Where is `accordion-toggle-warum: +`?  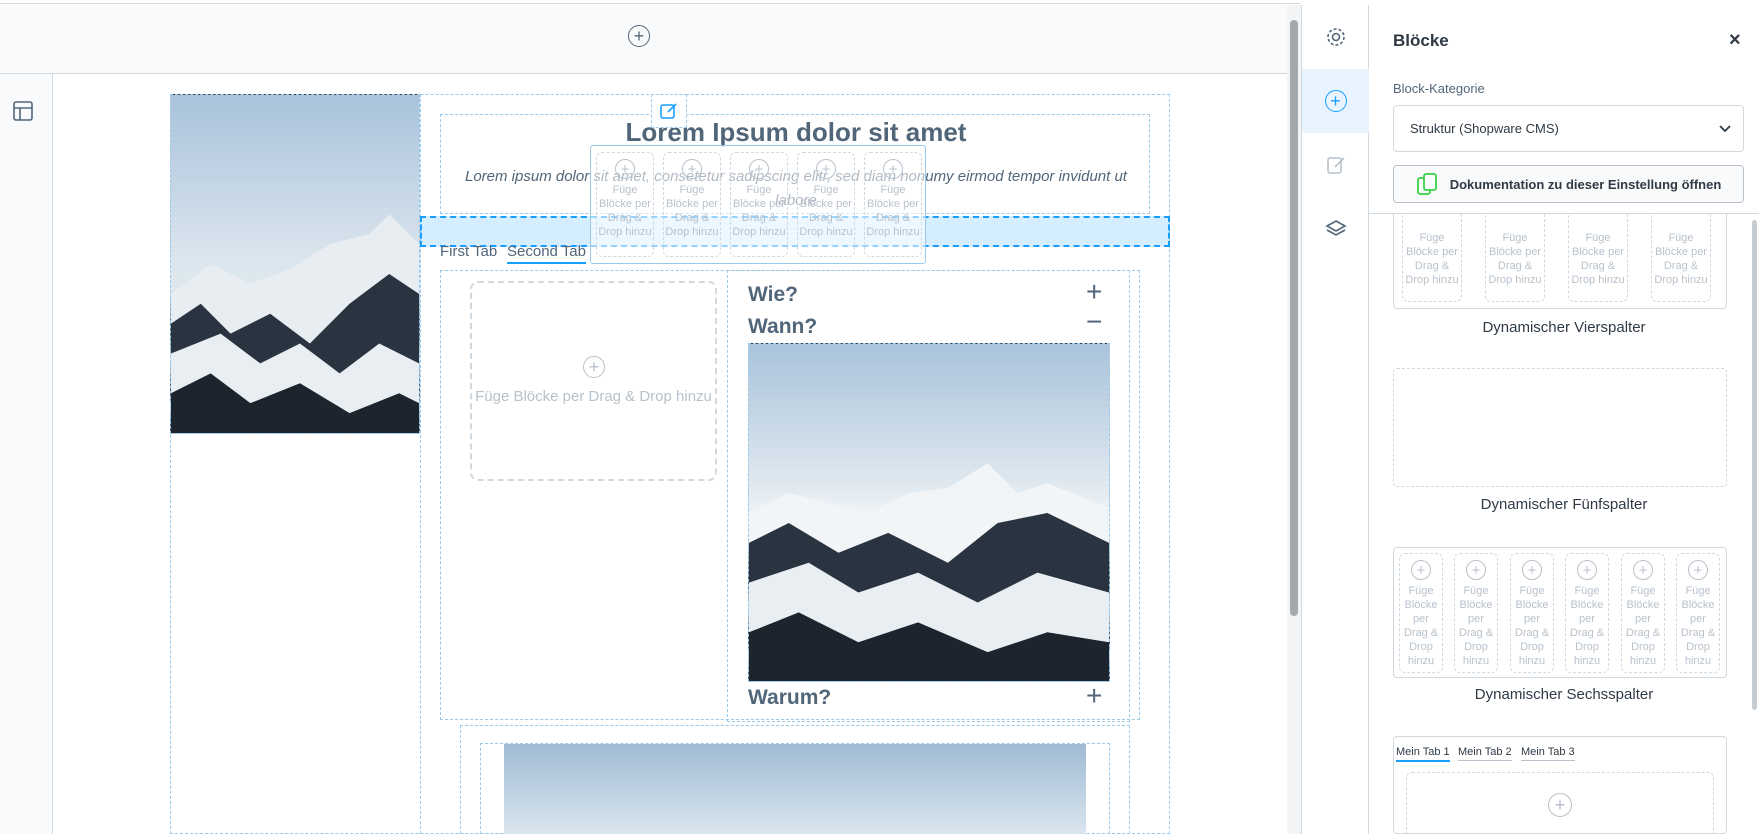 accordion-toggle-warum: + is located at coordinates (1094, 696).